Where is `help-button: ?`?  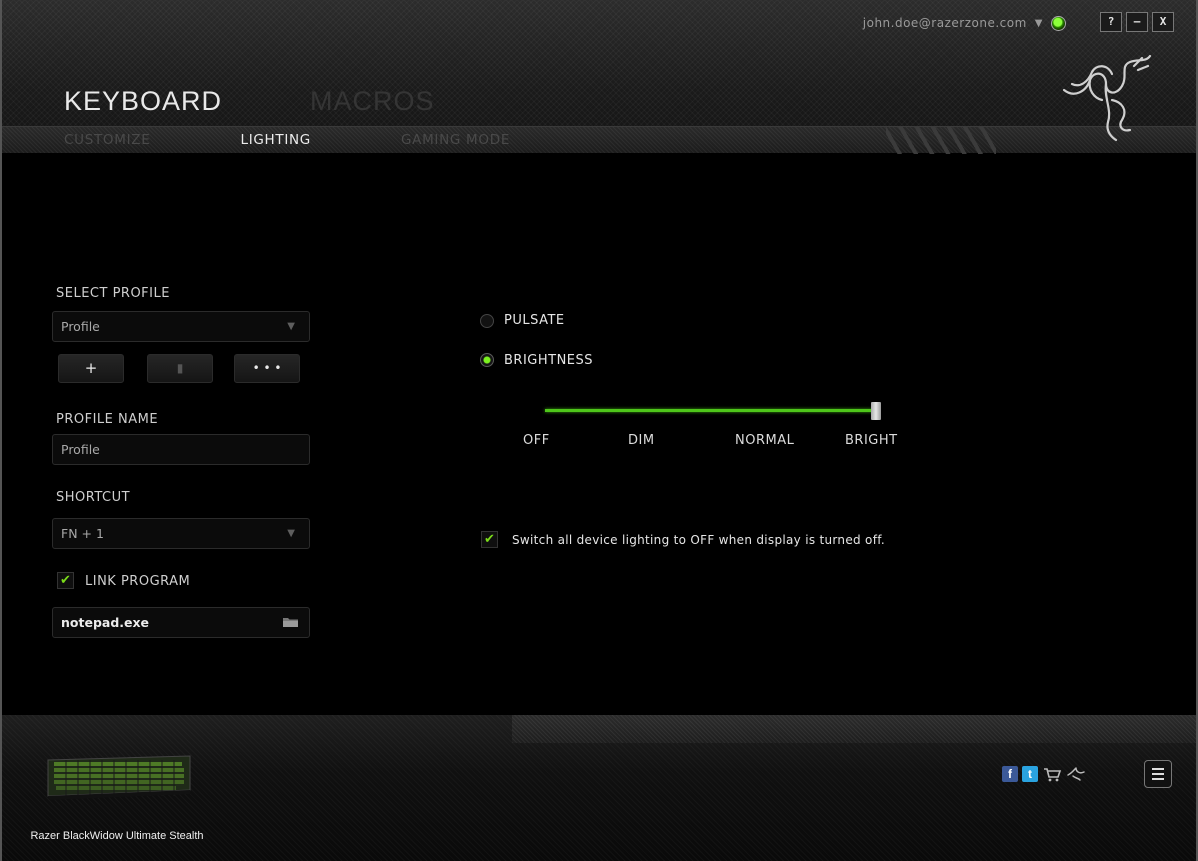
help-button: ? is located at coordinates (1111, 22).